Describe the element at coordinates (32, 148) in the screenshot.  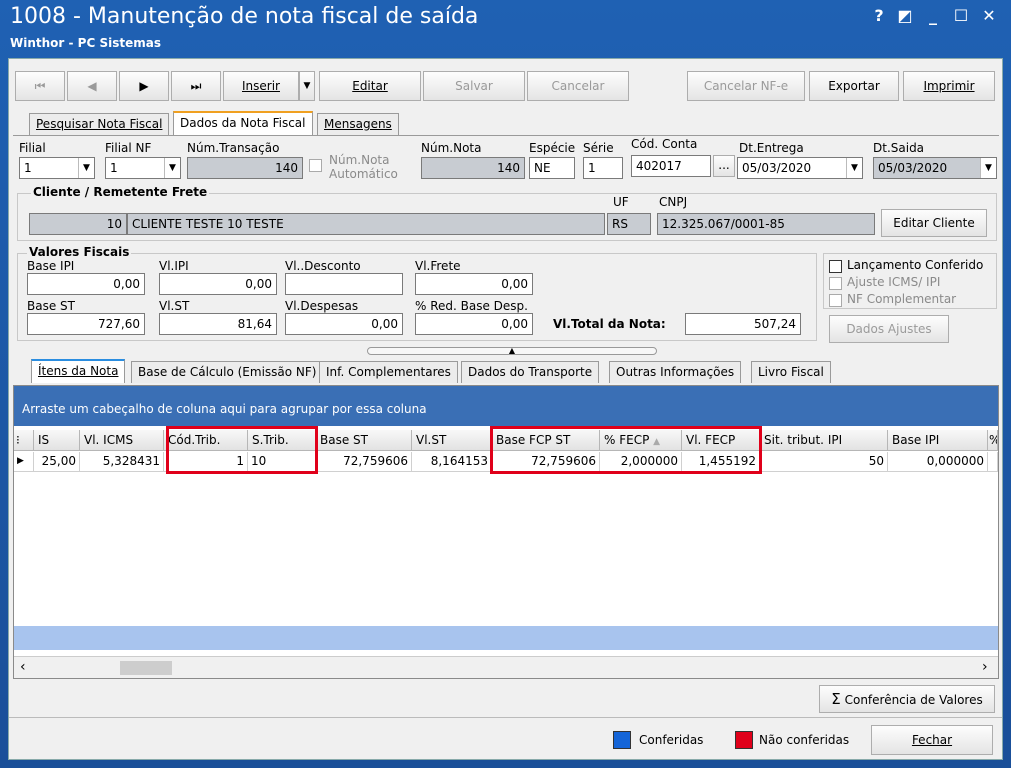
I see `filial-label: Filial` at that location.